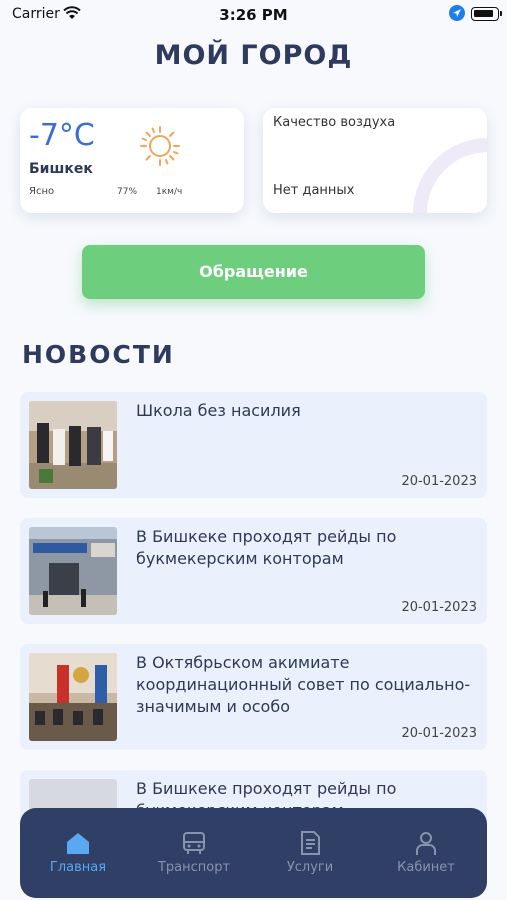 The width and height of the screenshot is (507, 900). Describe the element at coordinates (194, 867) in the screenshot. I see `tab-label: Транспорт` at that location.